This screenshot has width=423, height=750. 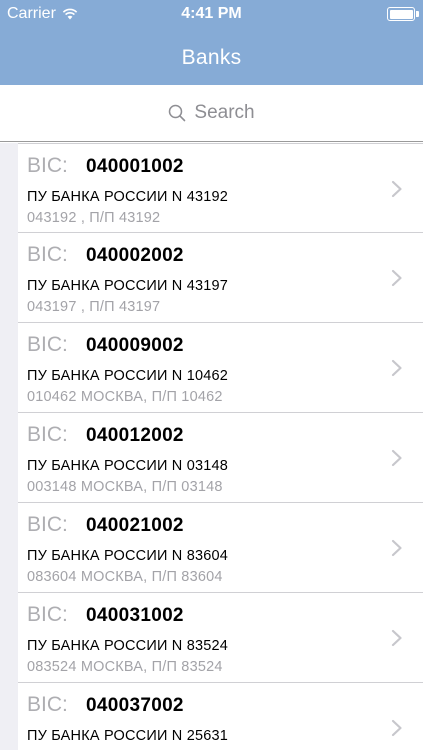 I want to click on bic-line: BIC: 040001002, so click(x=105, y=166).